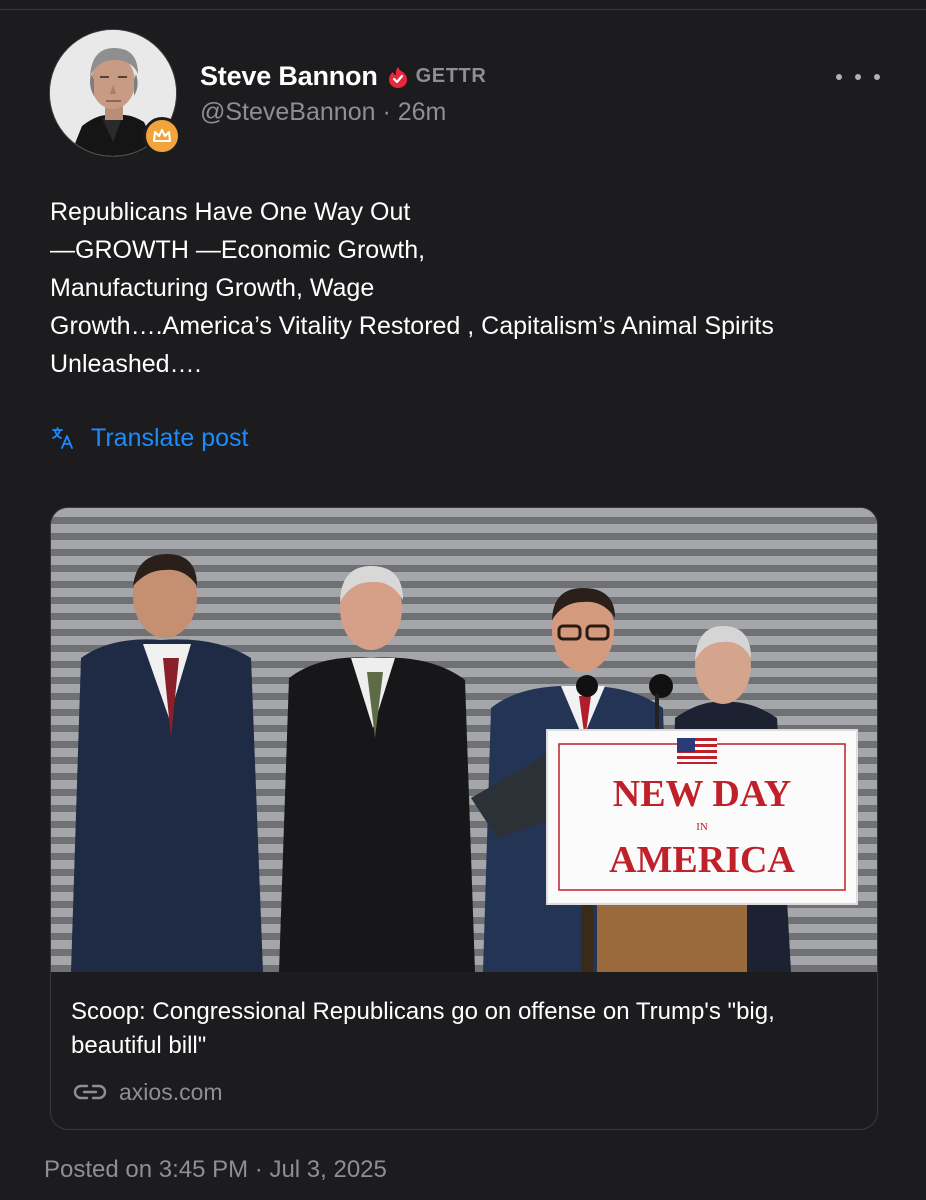 Image resolution: width=926 pixels, height=1200 pixels. Describe the element at coordinates (702, 794) in the screenshot. I see `sign-line-1: NEW DAY` at that location.